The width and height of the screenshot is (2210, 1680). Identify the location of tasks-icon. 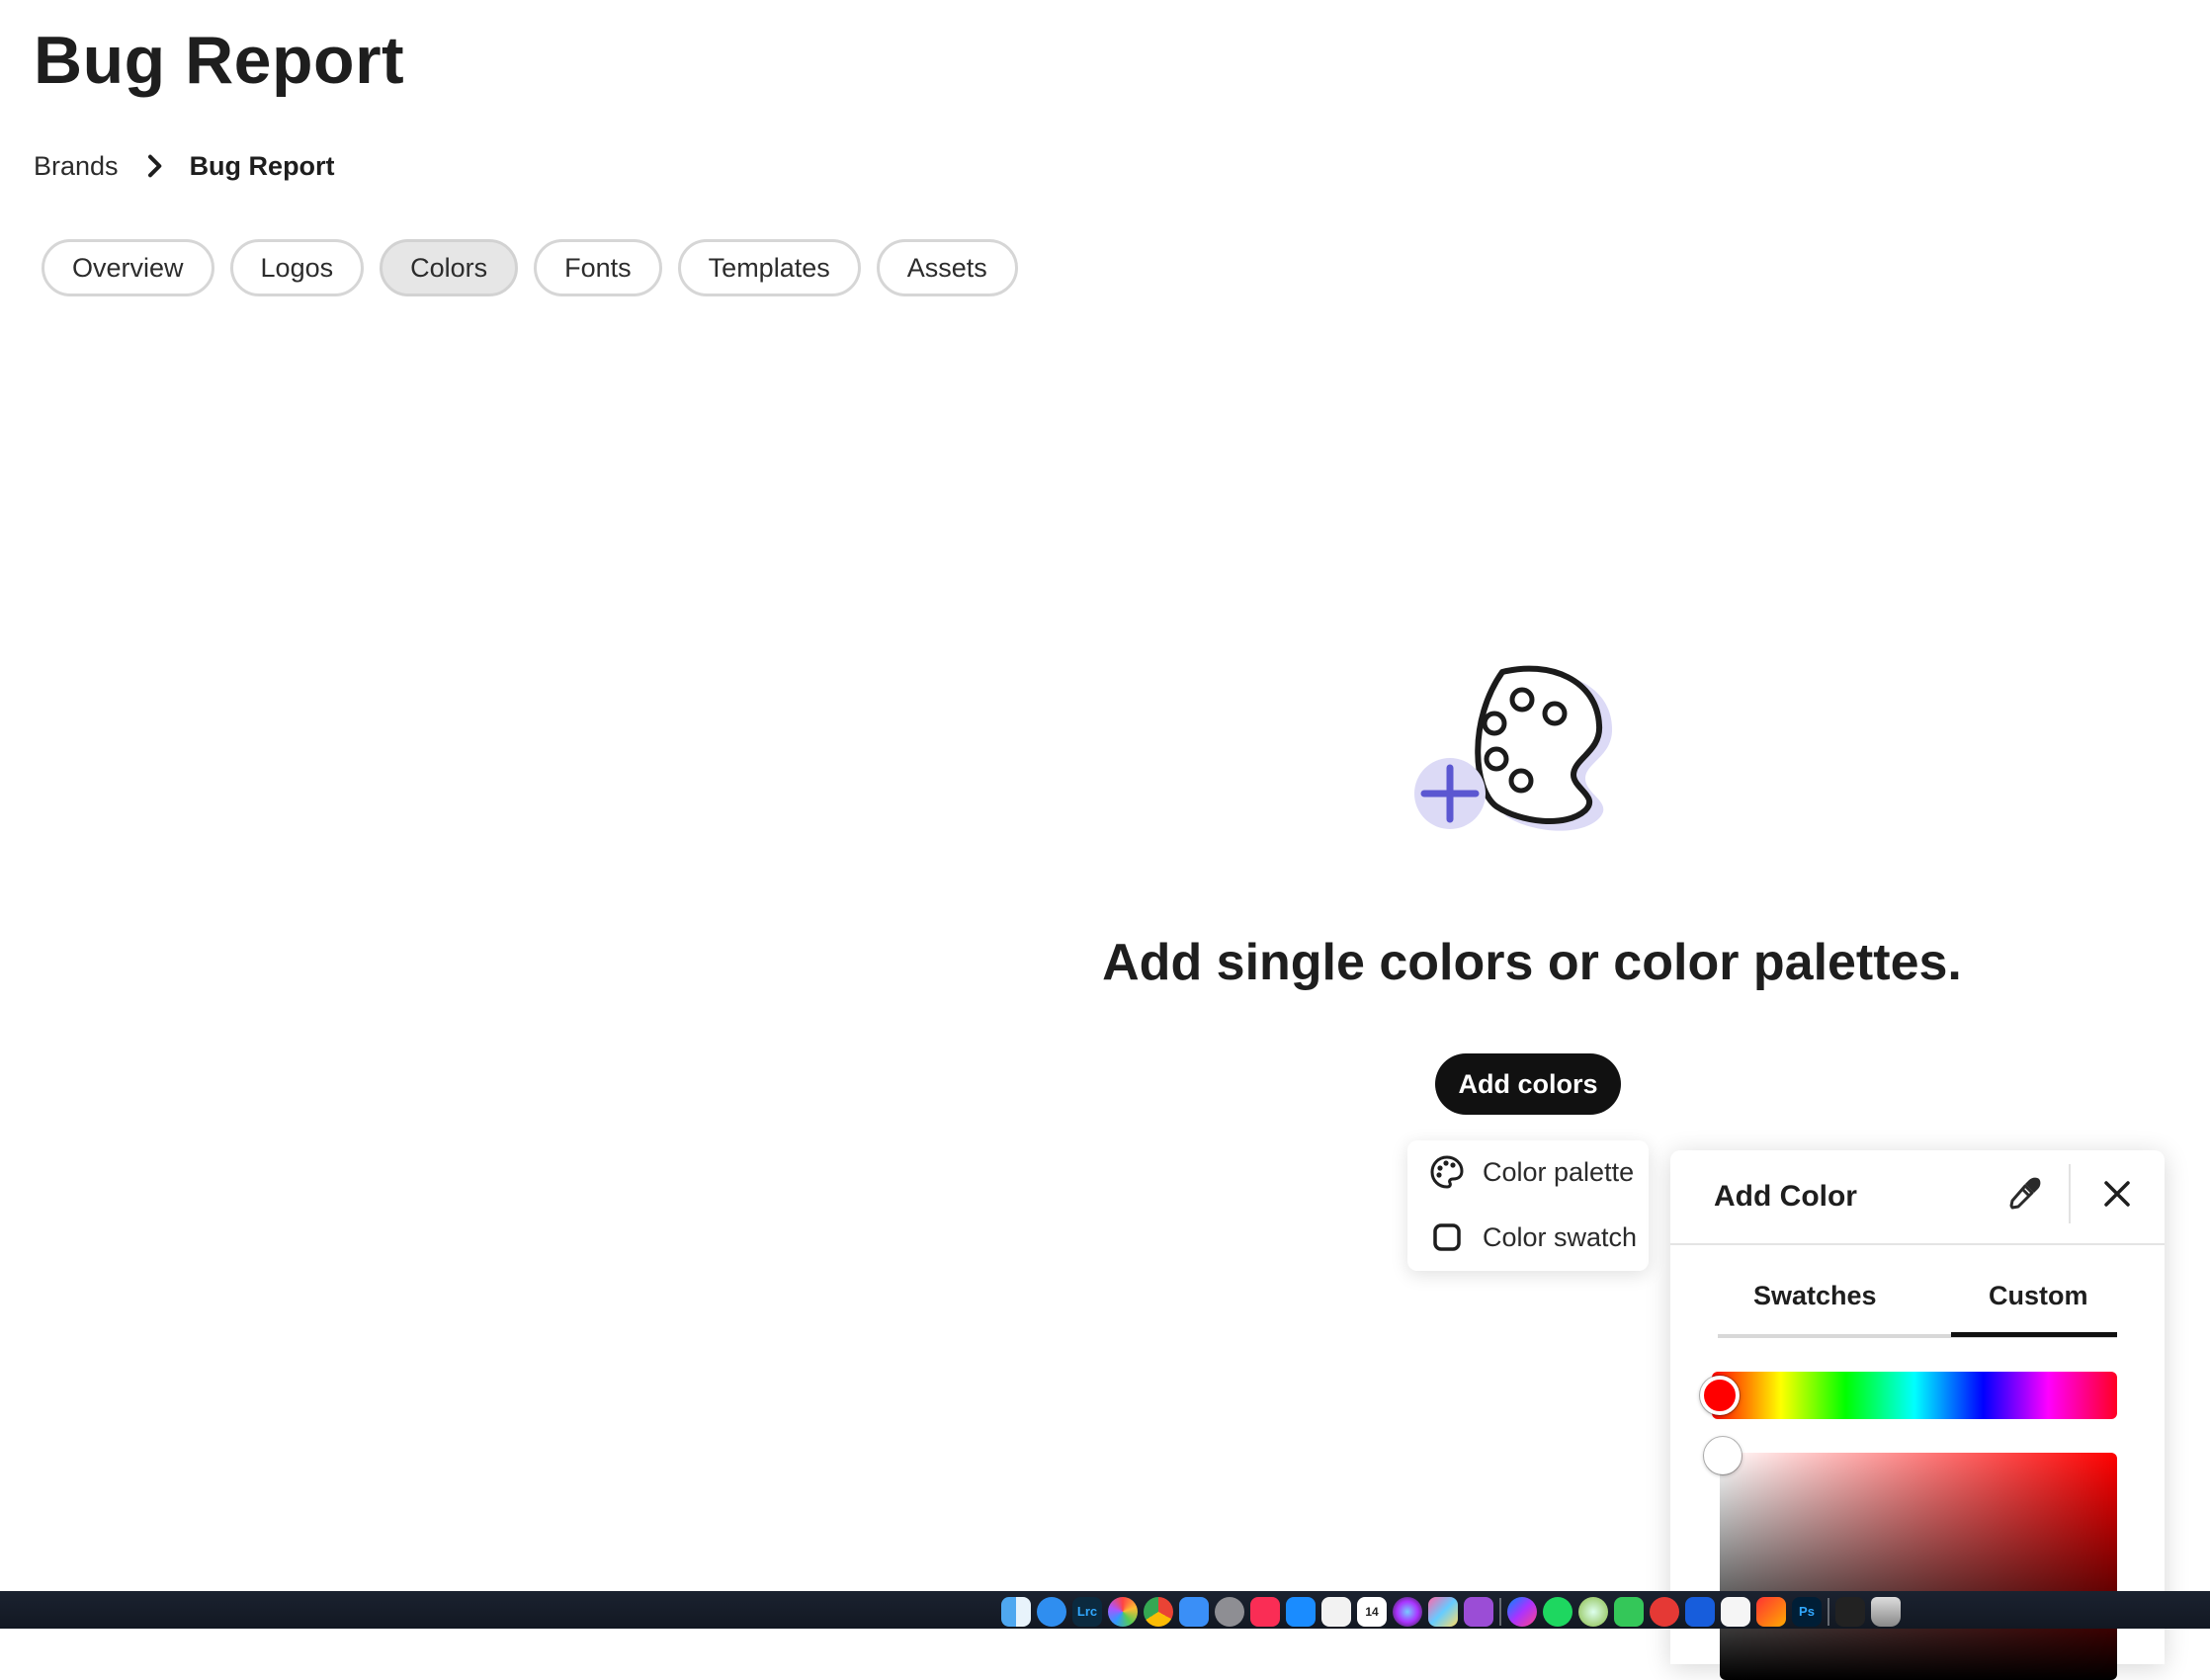
(1664, 1611).